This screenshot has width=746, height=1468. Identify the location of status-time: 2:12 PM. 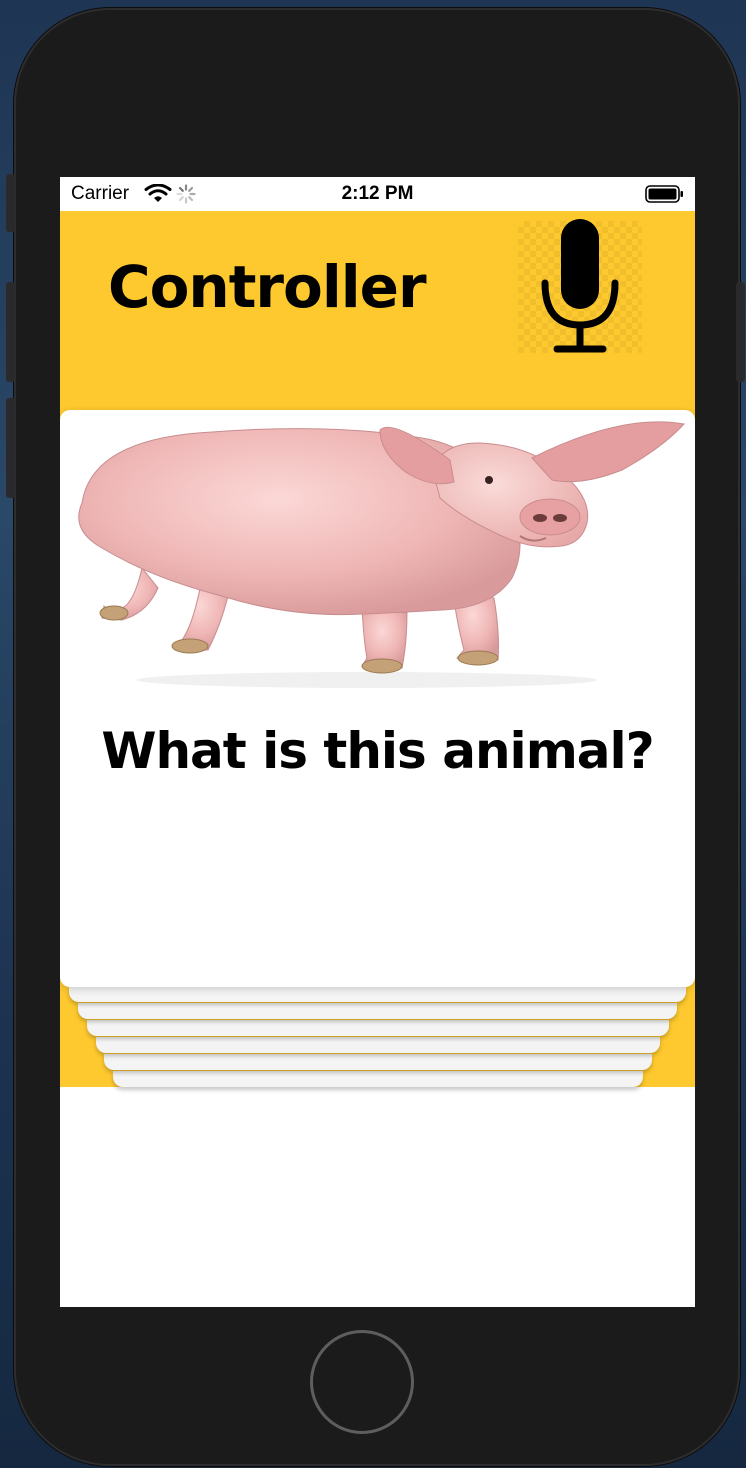
(377, 193).